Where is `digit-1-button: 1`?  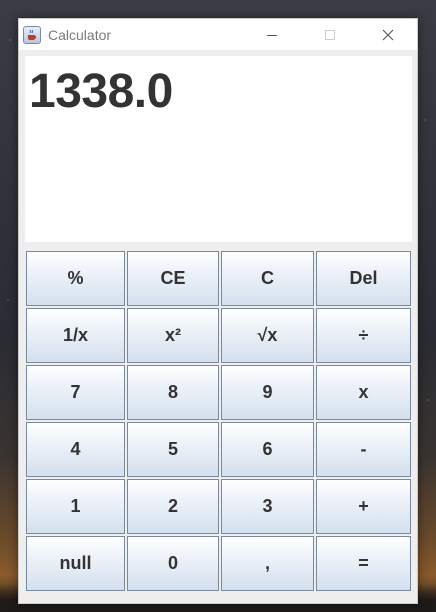
digit-1-button: 1 is located at coordinates (75, 506).